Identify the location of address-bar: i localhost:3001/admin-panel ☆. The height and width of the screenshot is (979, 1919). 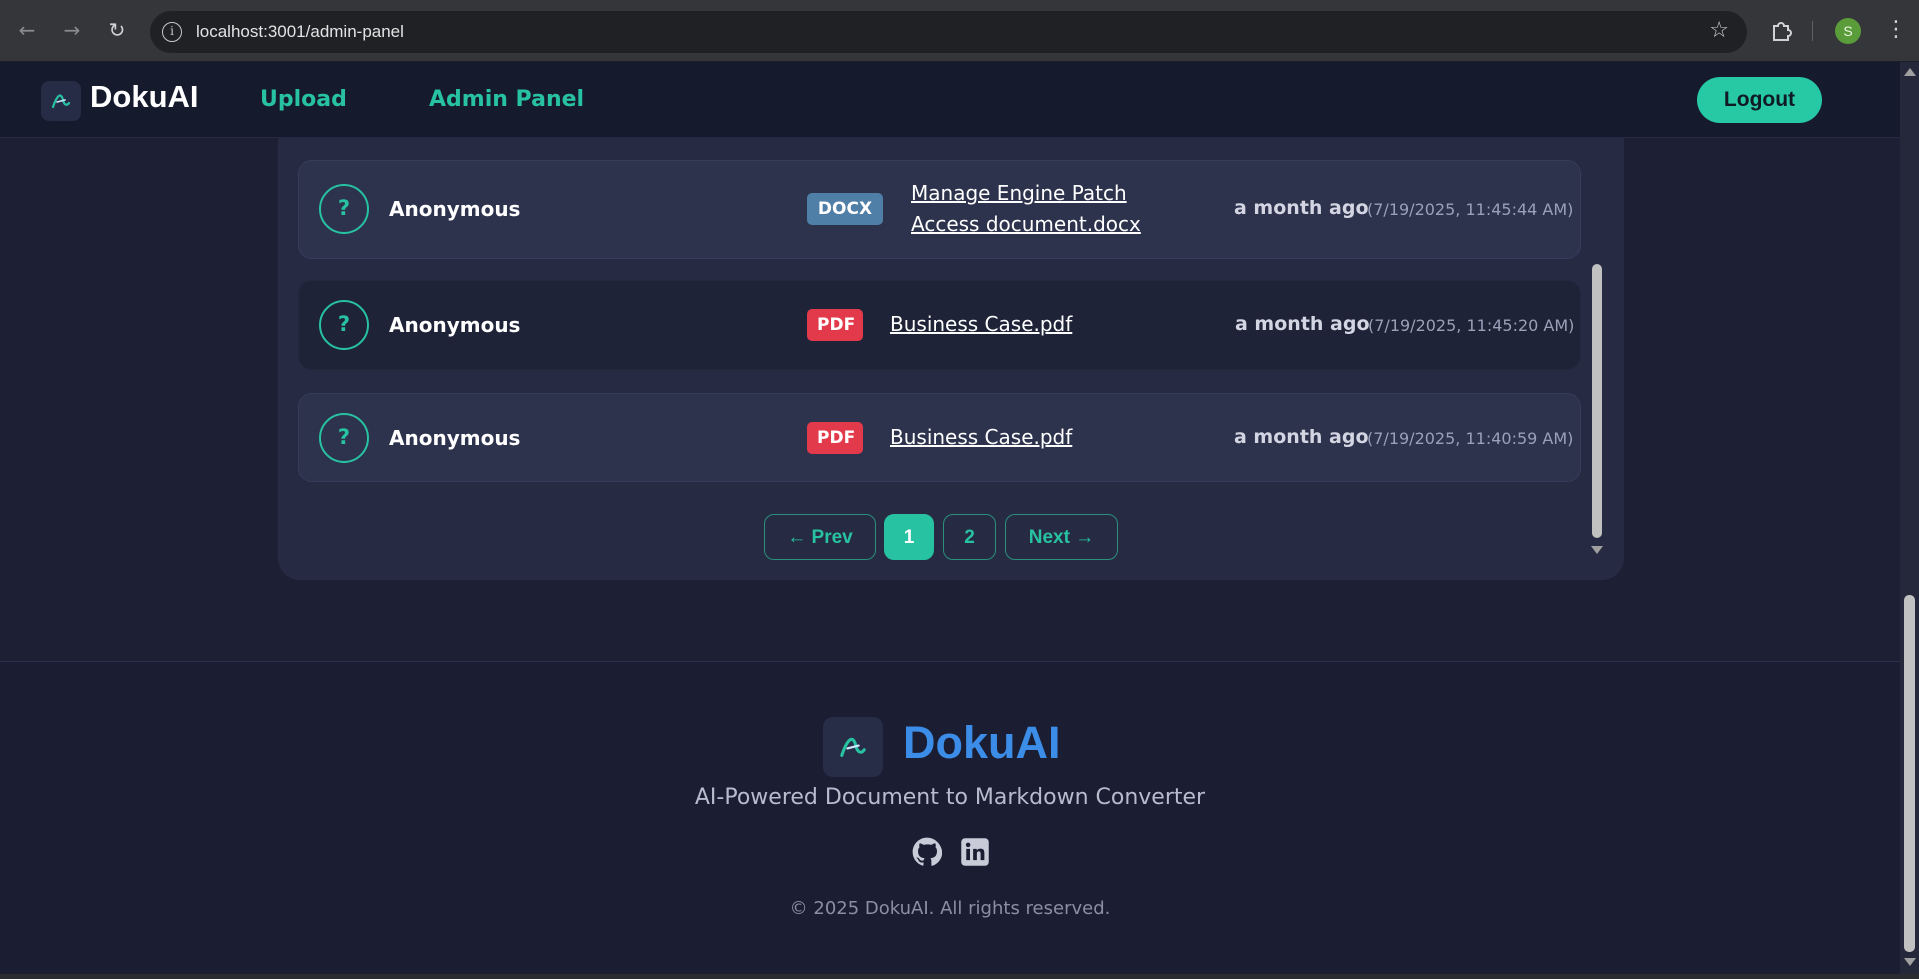
(948, 32).